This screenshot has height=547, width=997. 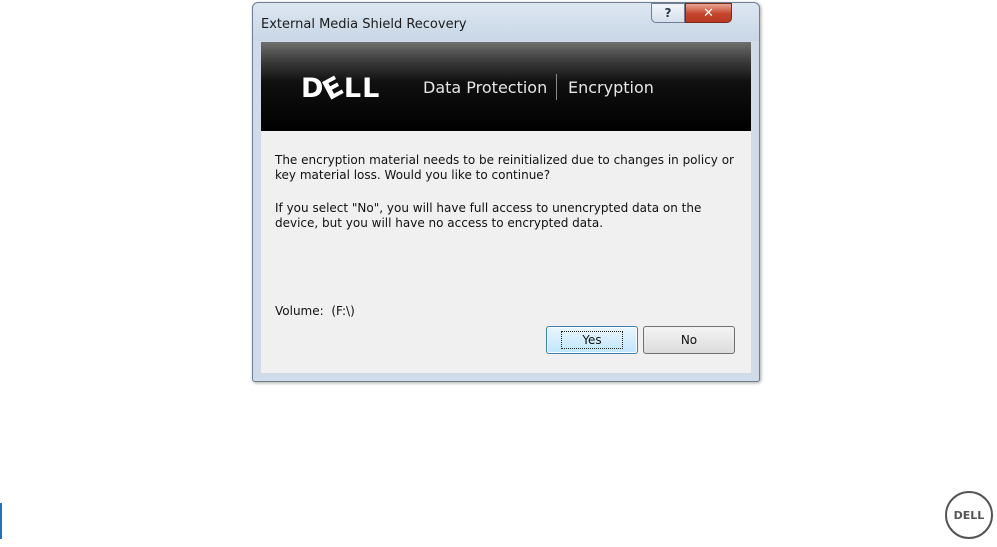 I want to click on corner-logo-text: DELL, so click(x=969, y=515).